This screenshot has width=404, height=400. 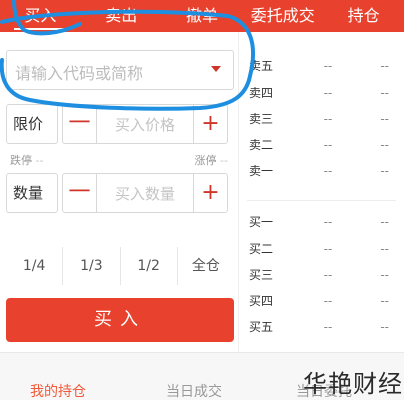 What do you see at coordinates (40, 16) in the screenshot?
I see `tab-buy: 买入` at bounding box center [40, 16].